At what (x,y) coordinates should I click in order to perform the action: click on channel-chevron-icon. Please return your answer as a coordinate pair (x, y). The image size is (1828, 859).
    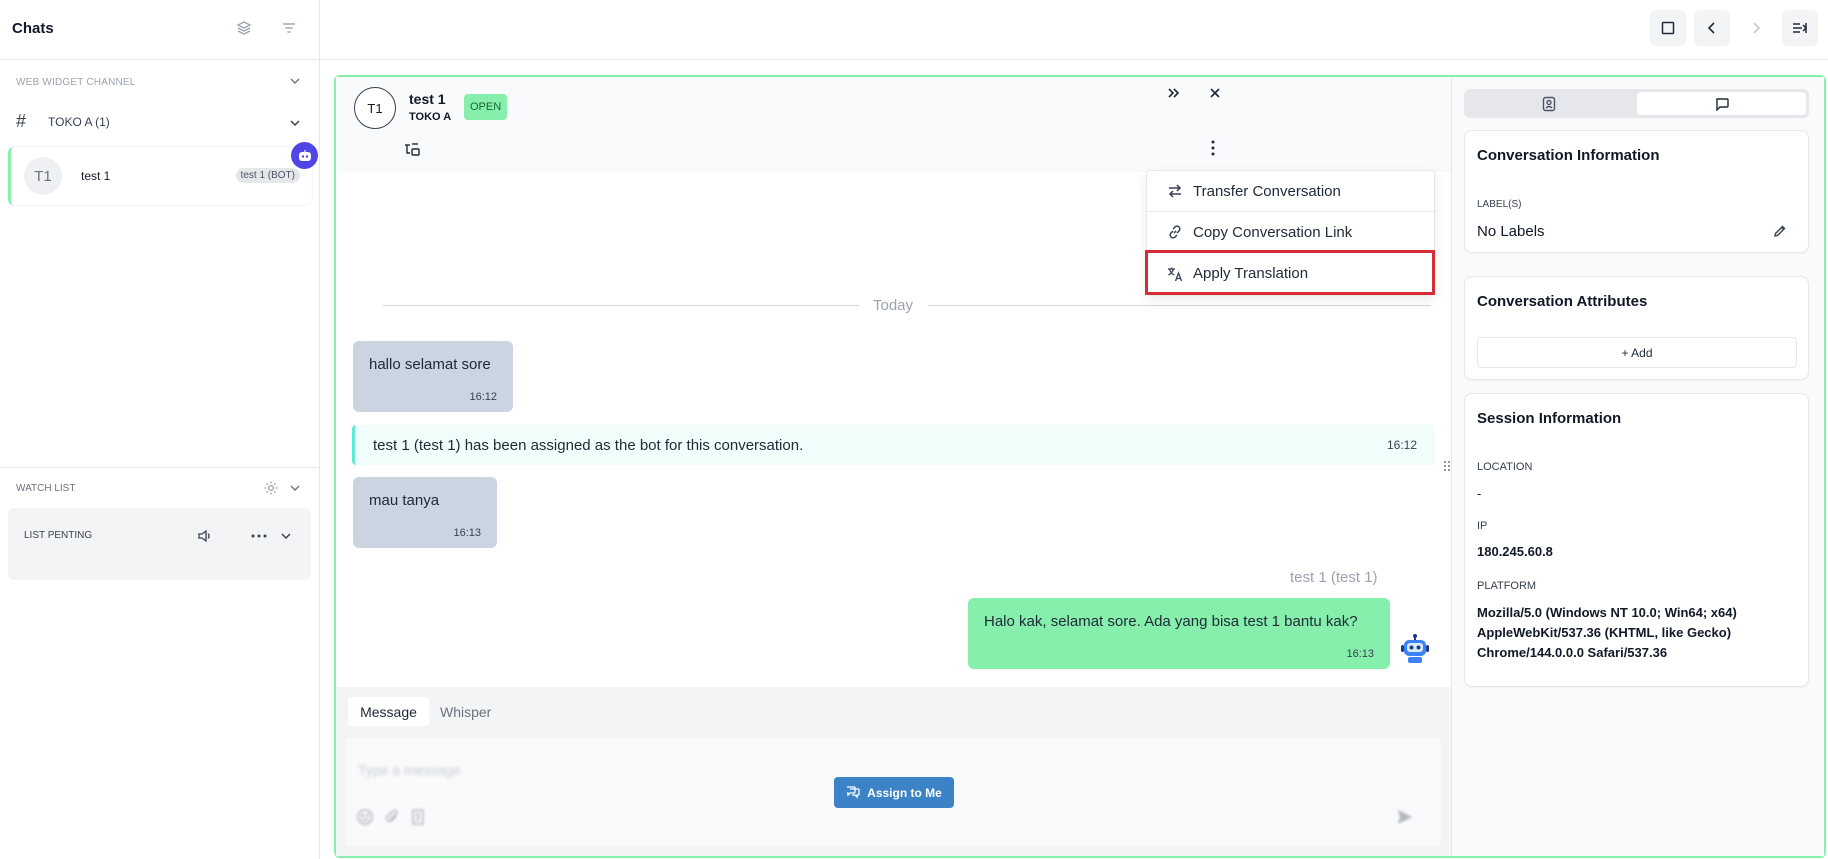
    Looking at the image, I should click on (295, 81).